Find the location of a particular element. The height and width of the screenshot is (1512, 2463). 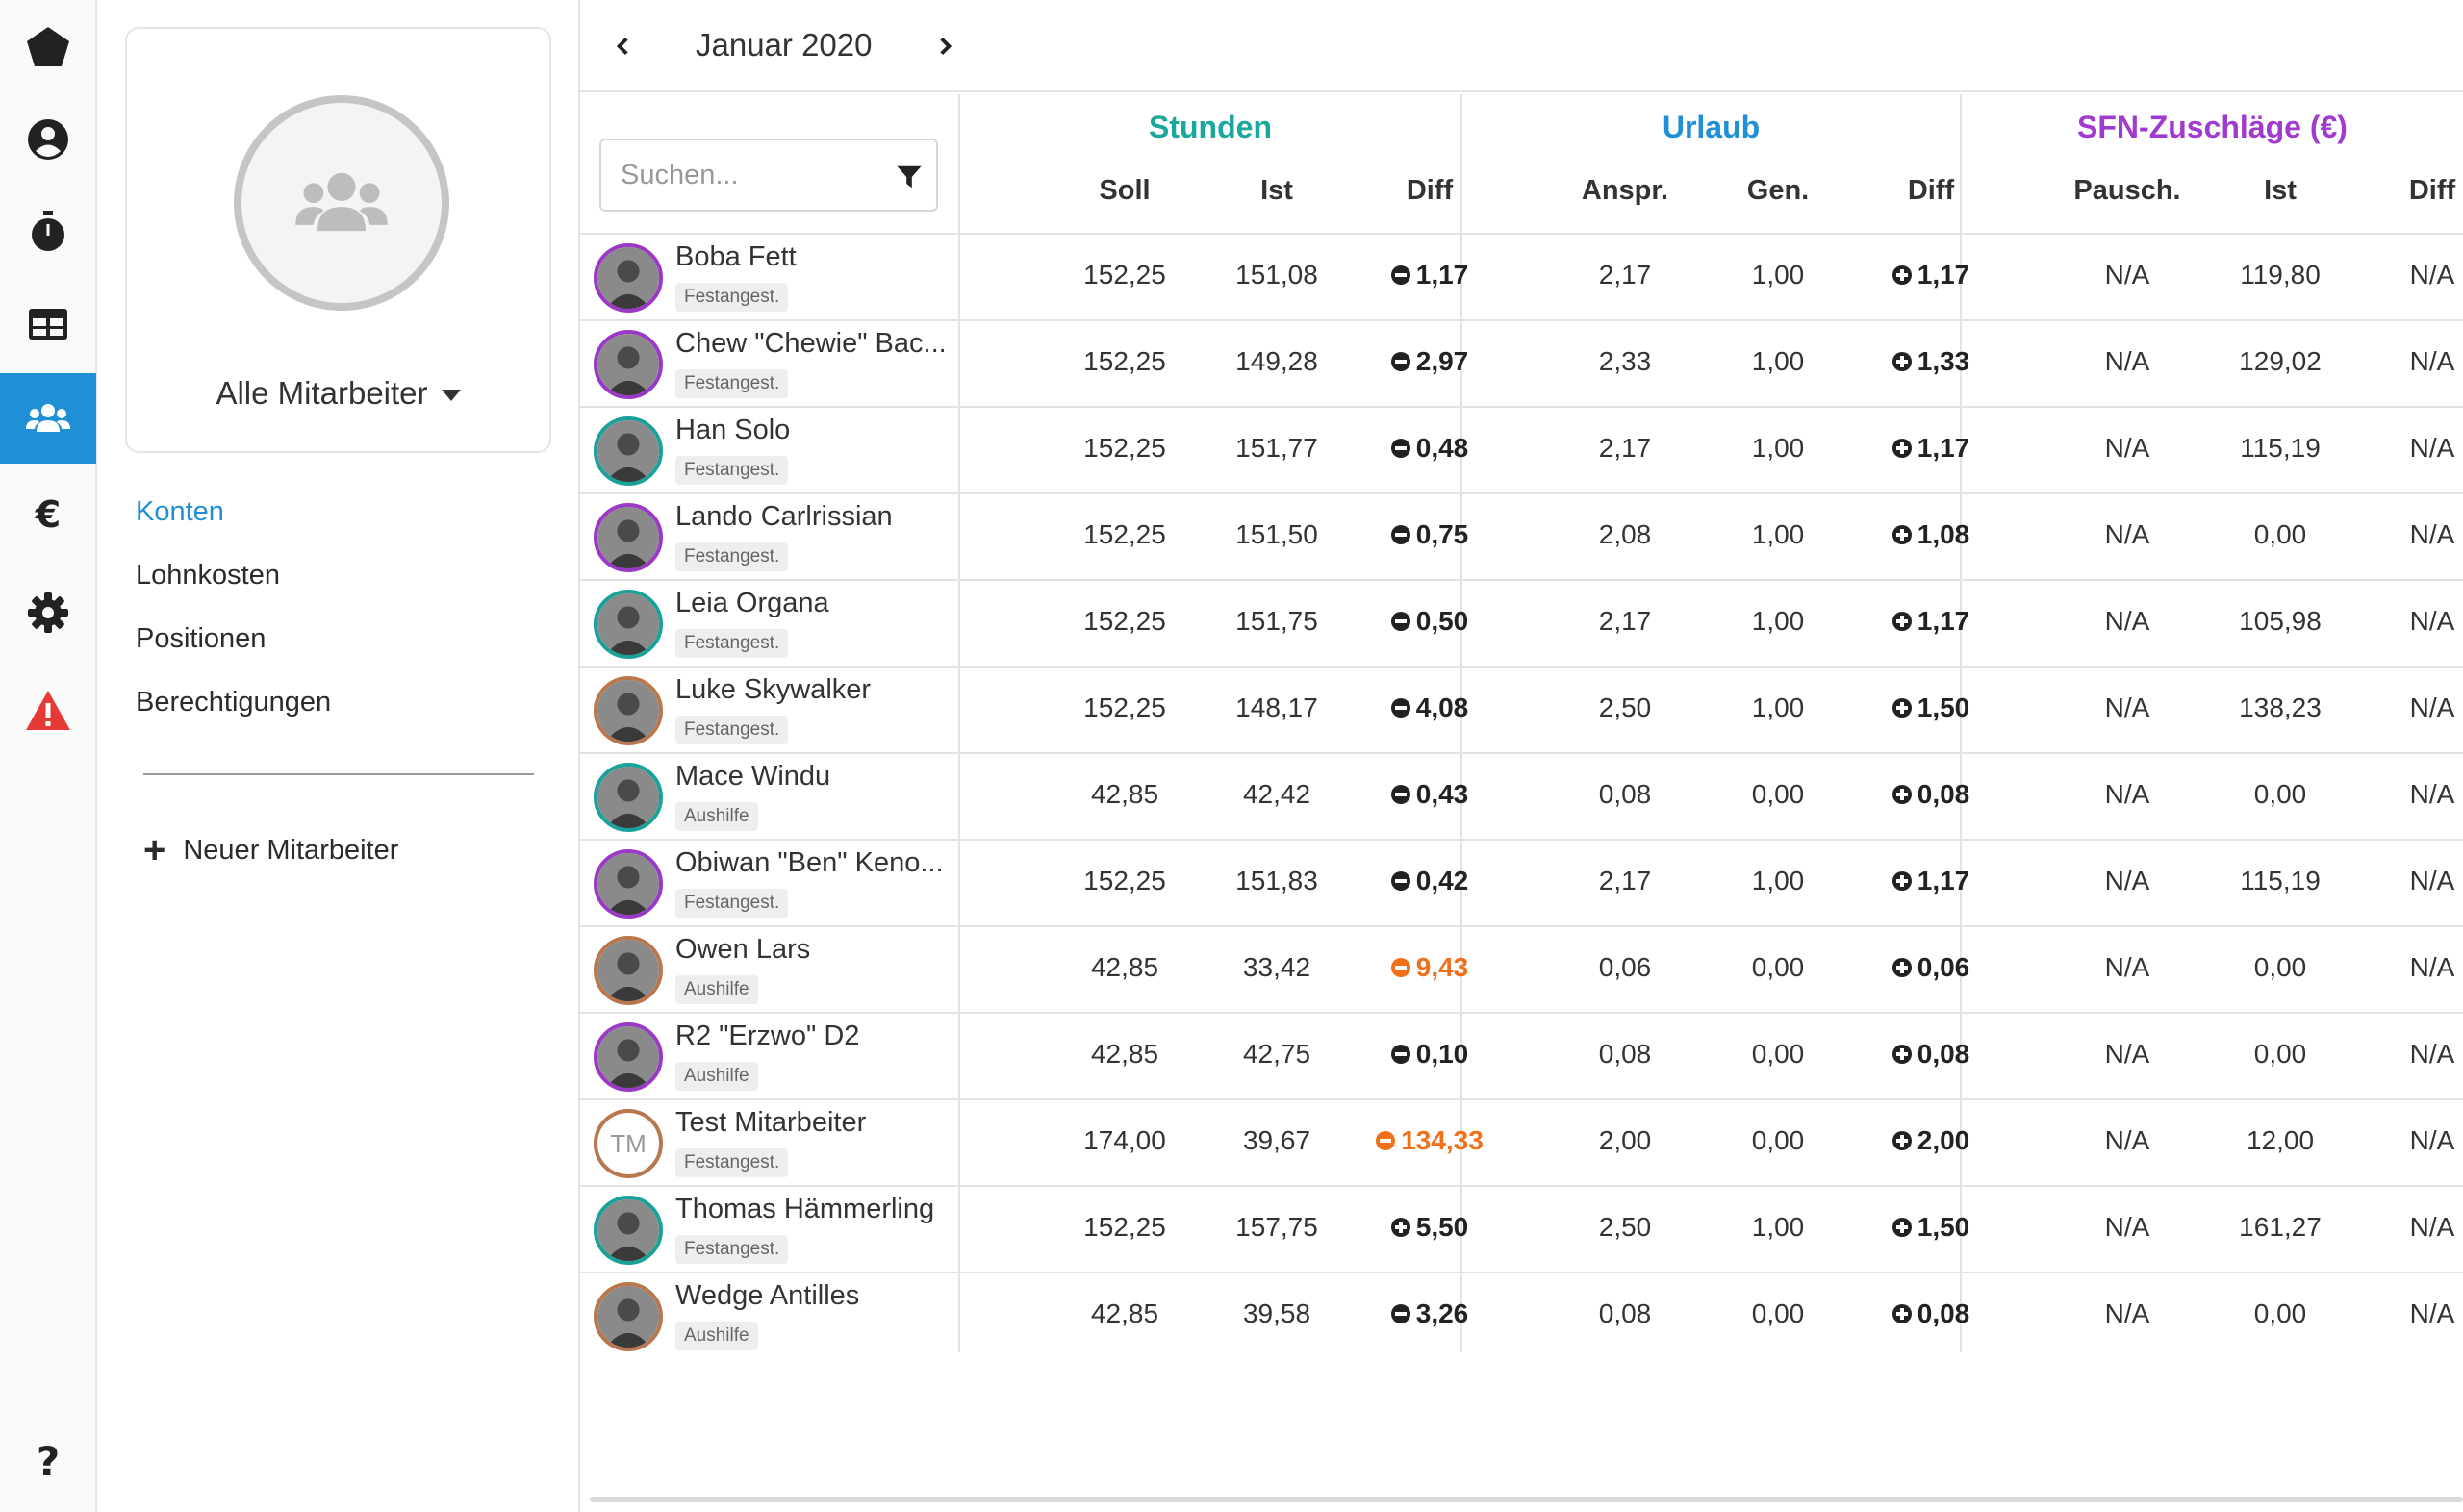

cell-pausch: N/A is located at coordinates (2127, 1227).